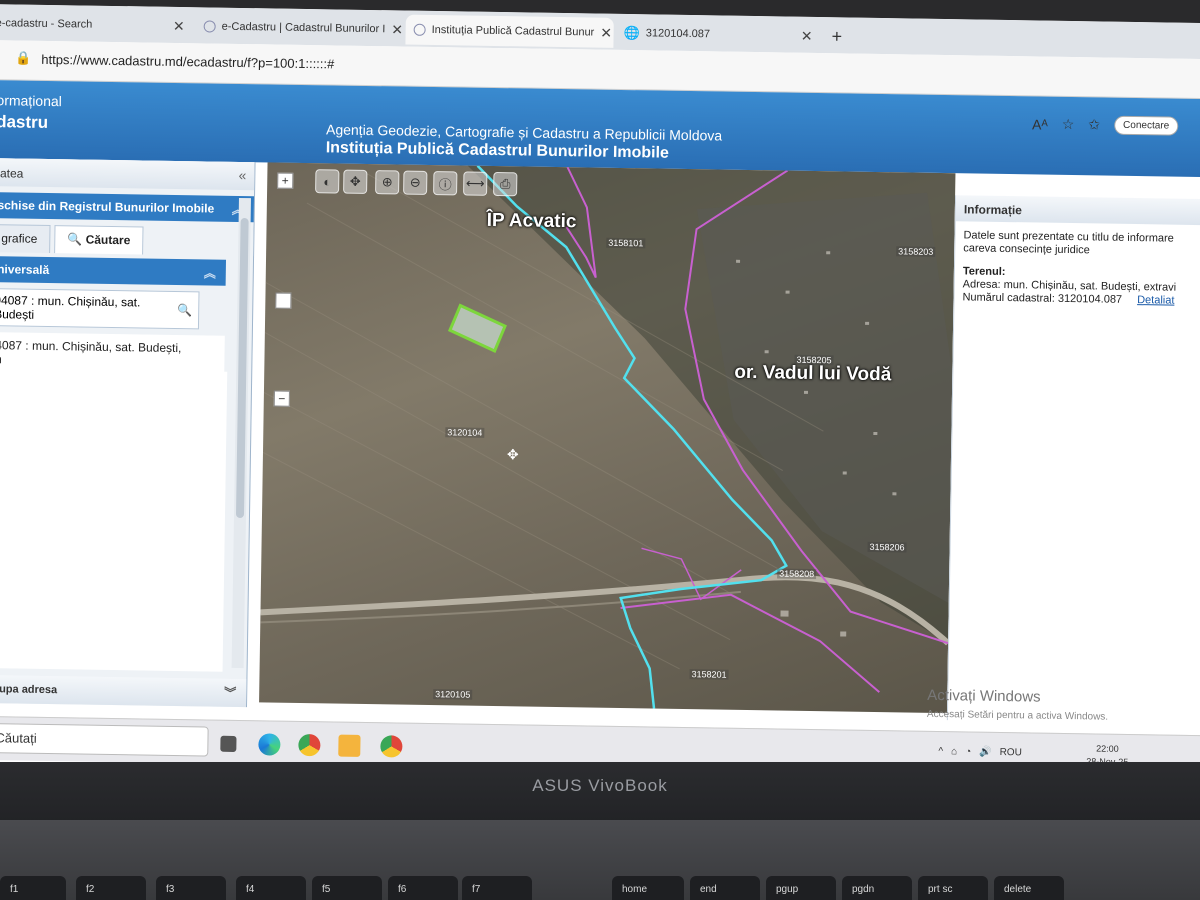 The height and width of the screenshot is (900, 1200). Describe the element at coordinates (123, 691) in the screenshot. I see `address-search-section: e dupa adresa ︾` at that location.